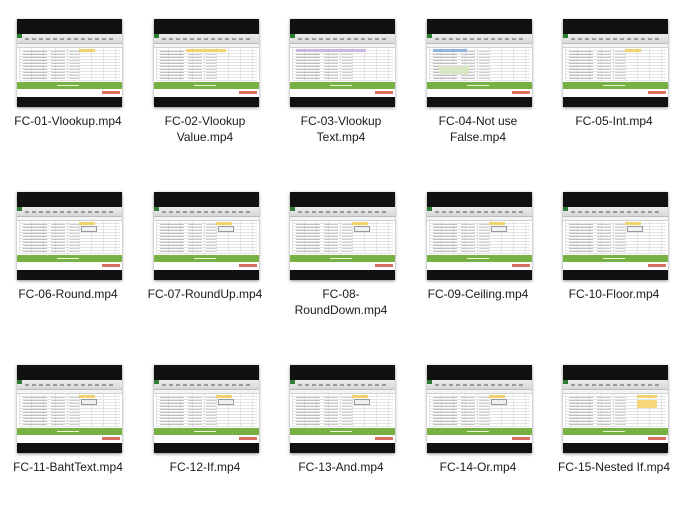 This screenshot has height=516, width=685. I want to click on file-name: FC-03-Vlookup Text.mp4, so click(341, 129).